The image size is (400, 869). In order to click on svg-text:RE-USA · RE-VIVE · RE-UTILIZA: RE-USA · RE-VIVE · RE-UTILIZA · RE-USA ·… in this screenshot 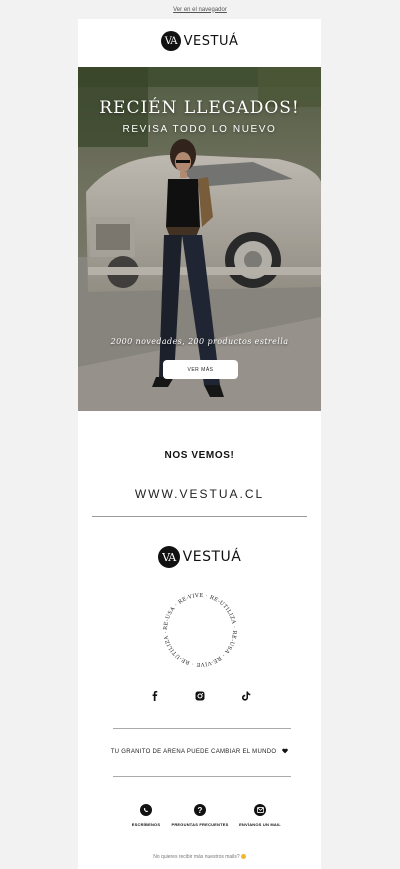, I will do `click(200, 630)`.